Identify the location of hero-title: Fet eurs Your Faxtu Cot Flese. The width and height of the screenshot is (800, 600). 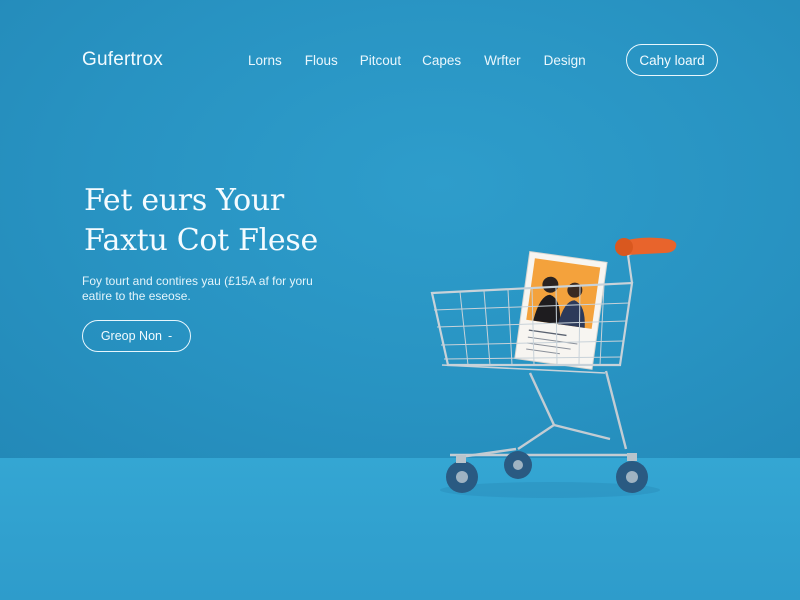
(201, 221).